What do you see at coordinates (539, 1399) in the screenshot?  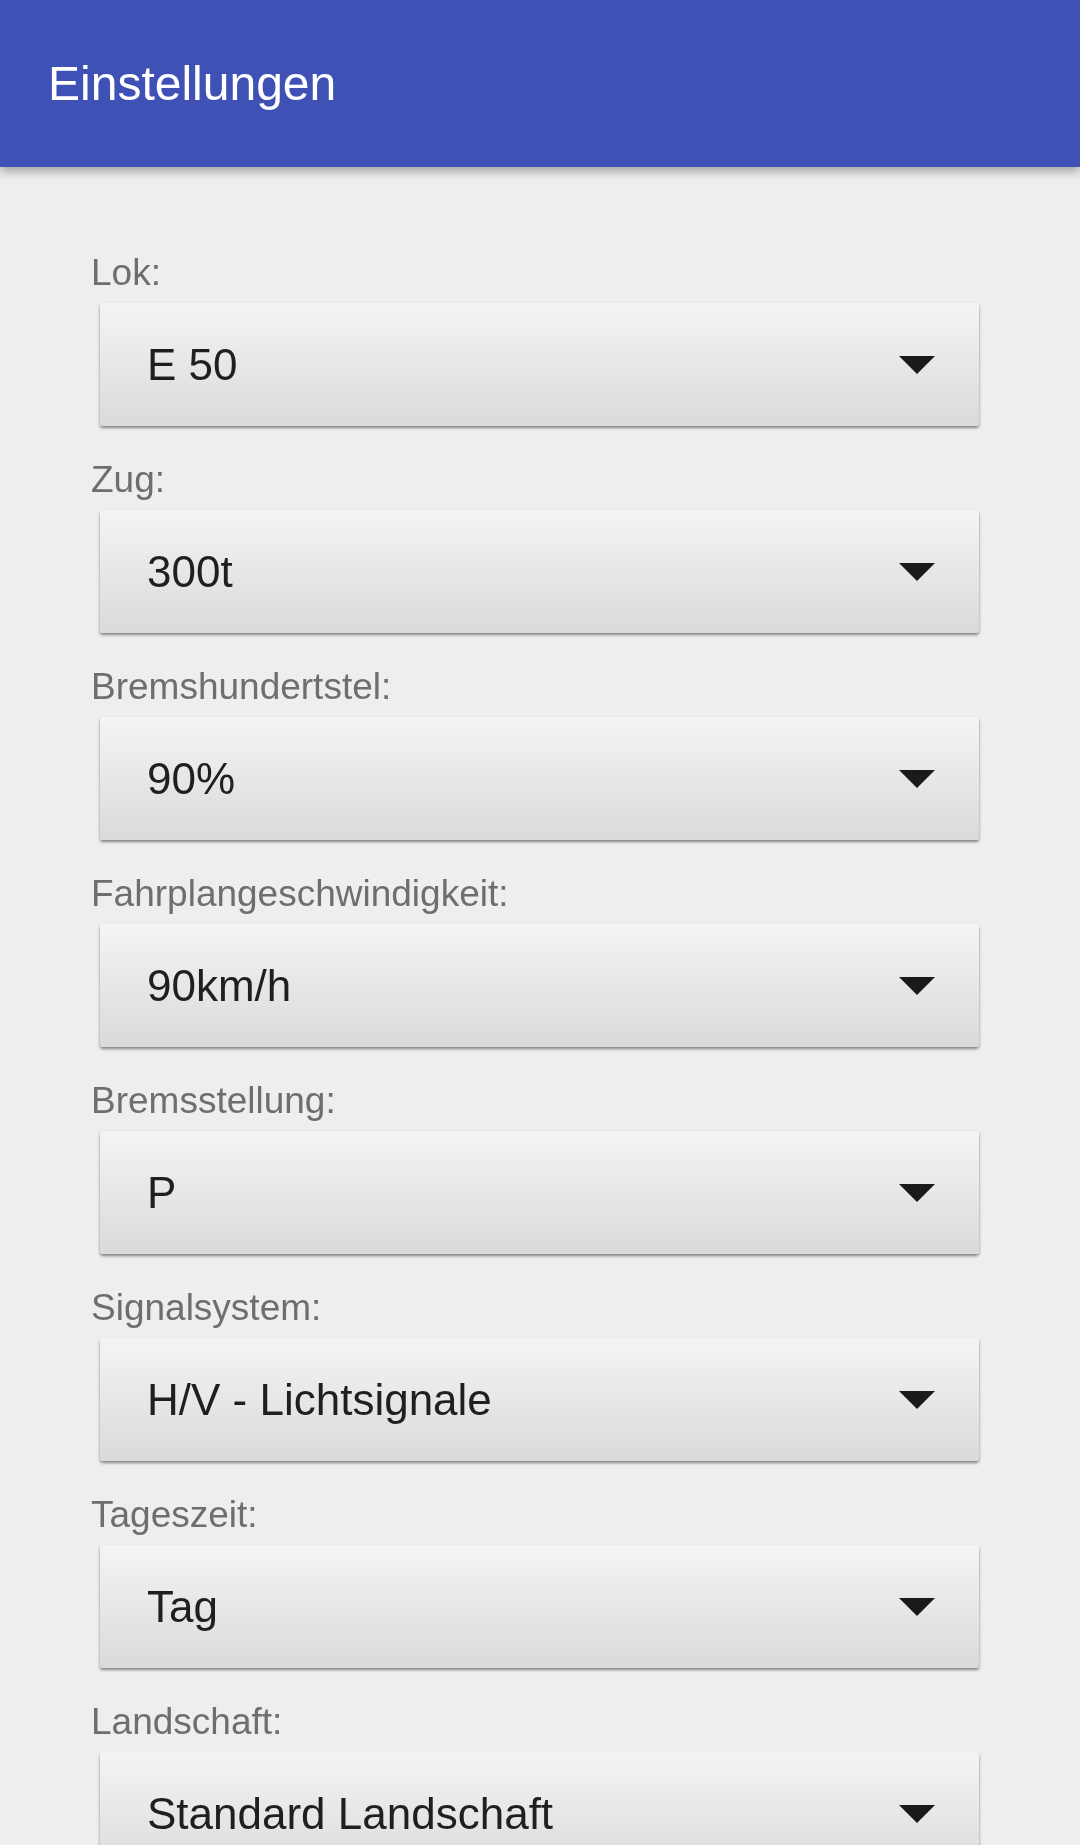 I see `dropdown: H/V - Lichtsignale` at bounding box center [539, 1399].